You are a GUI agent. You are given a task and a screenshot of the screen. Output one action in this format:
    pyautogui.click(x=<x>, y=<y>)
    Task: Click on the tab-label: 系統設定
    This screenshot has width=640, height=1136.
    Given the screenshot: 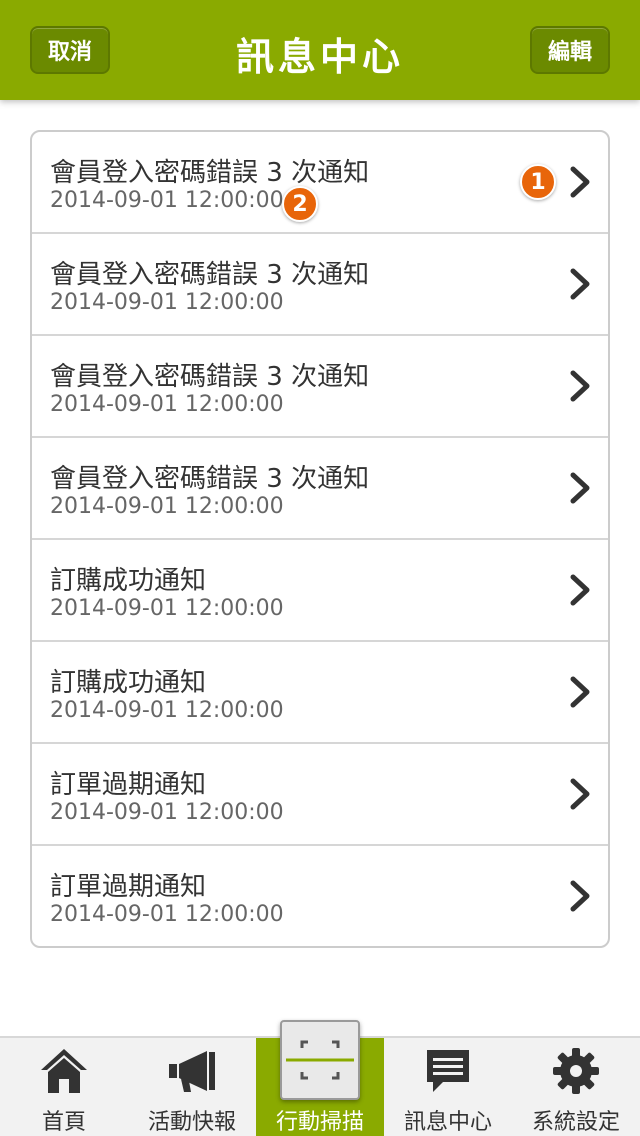 What is the action you would take?
    pyautogui.click(x=575, y=1122)
    